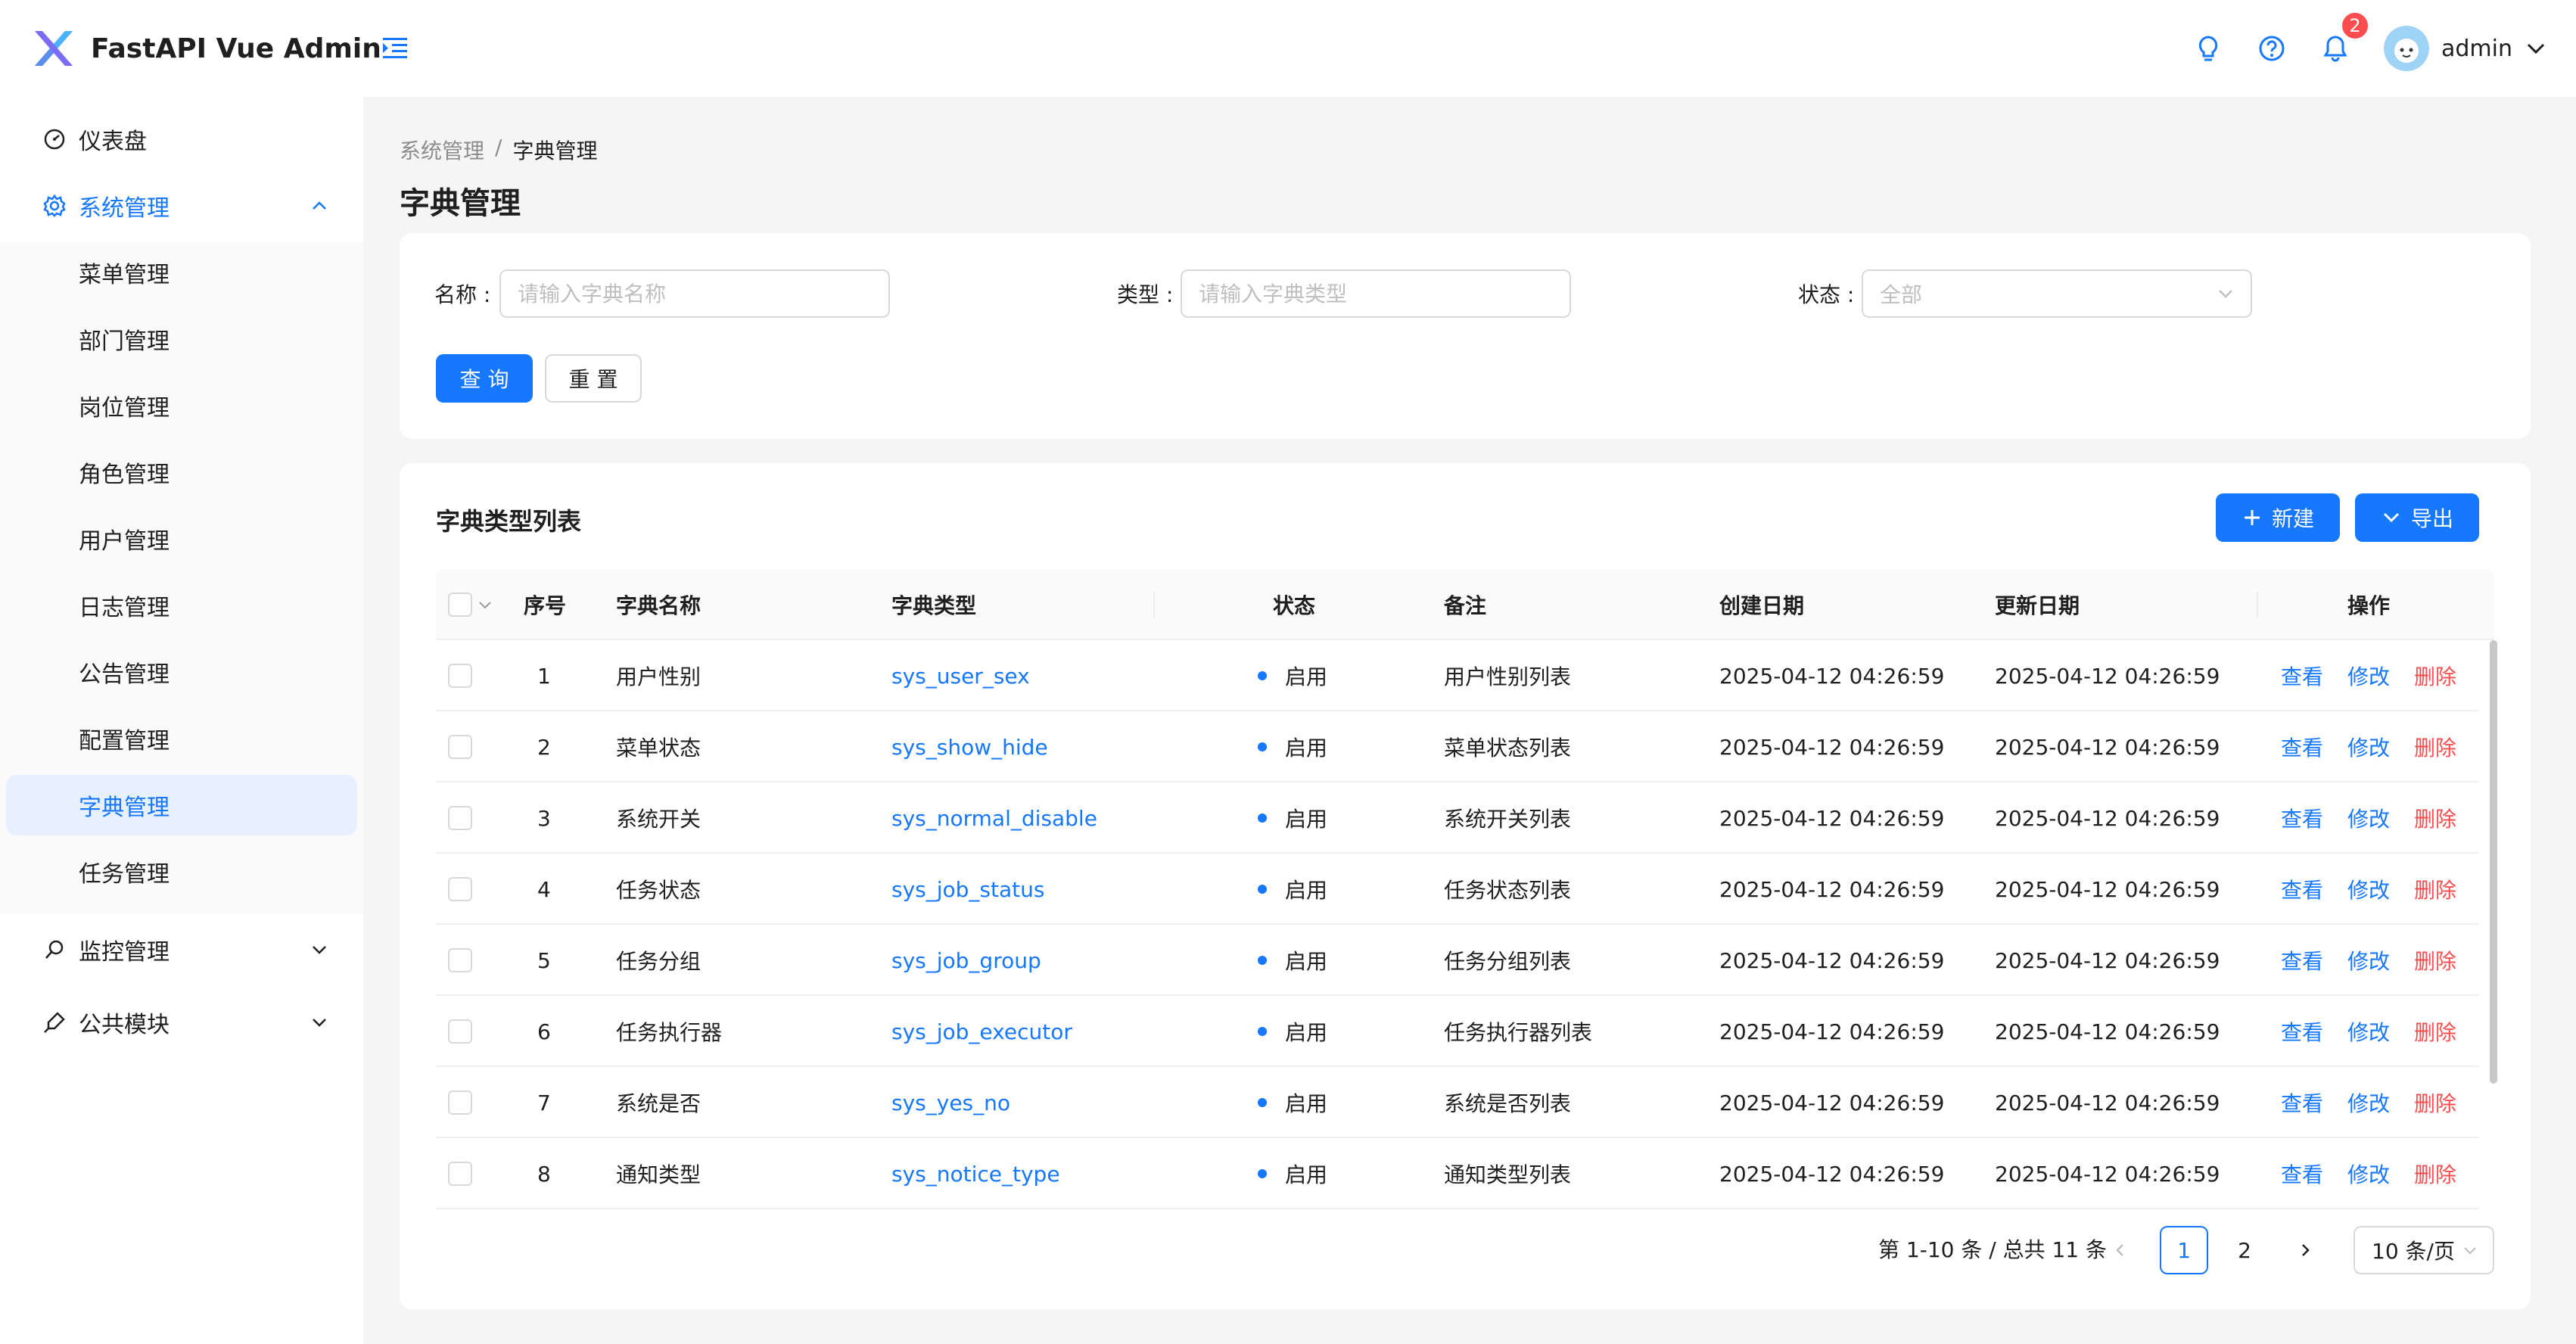  I want to click on sidebar-item-post-mgmt: 岗位管理, so click(182, 405).